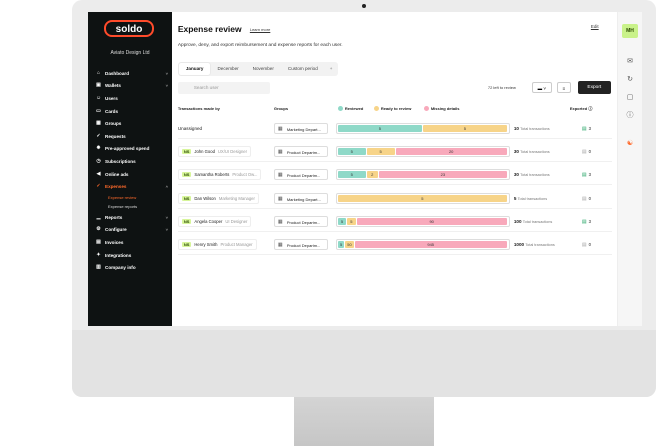 The height and width of the screenshot is (446, 667). What do you see at coordinates (98, 85) in the screenshot?
I see `wallet-icon: ▣` at bounding box center [98, 85].